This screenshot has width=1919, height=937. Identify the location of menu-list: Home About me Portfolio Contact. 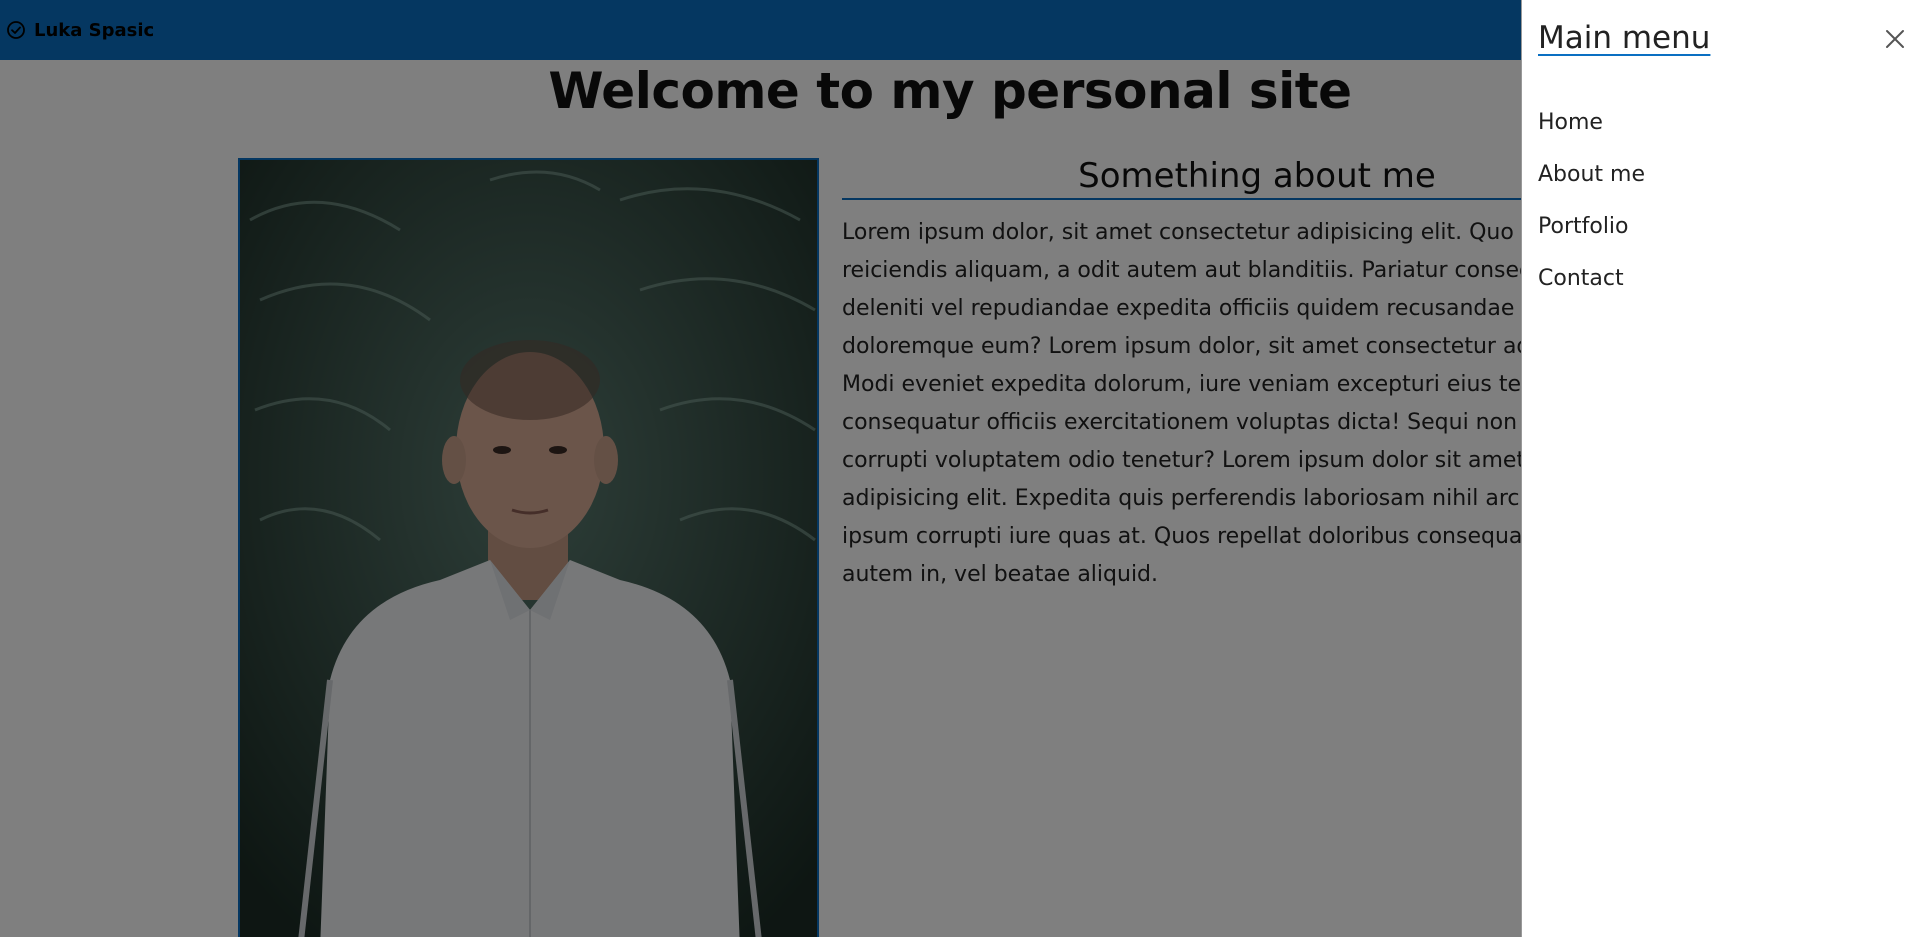
(1591, 210).